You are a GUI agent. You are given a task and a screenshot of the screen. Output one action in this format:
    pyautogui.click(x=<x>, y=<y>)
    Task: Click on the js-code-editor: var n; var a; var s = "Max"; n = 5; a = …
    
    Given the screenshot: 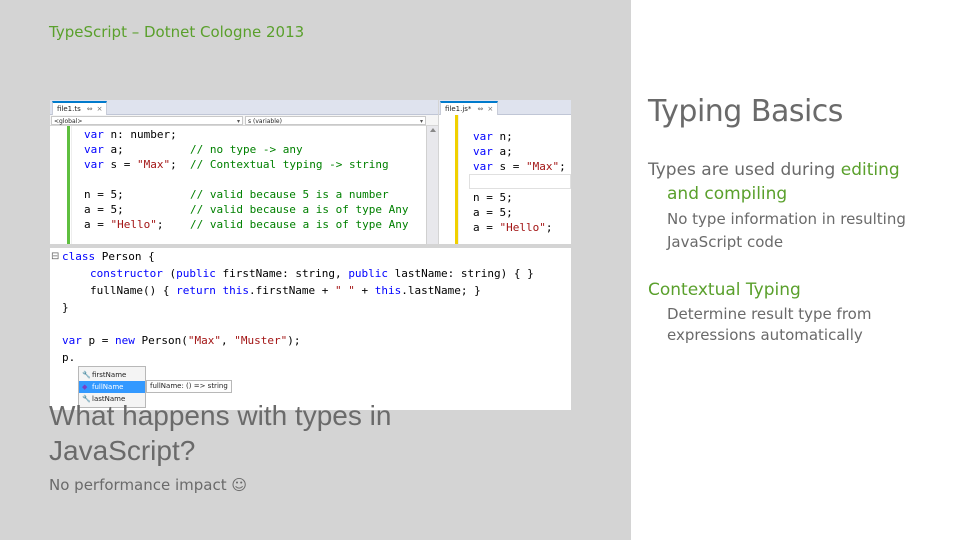 What is the action you would take?
    pyautogui.click(x=505, y=179)
    